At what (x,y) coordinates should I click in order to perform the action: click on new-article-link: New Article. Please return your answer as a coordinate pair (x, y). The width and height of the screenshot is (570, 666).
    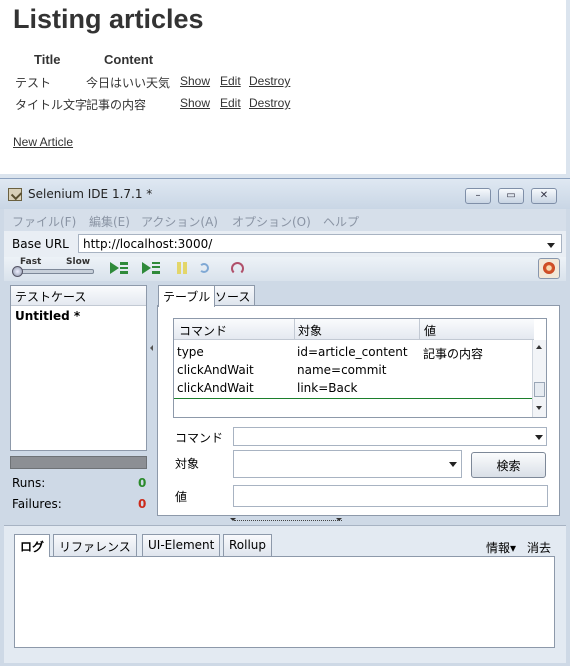
    Looking at the image, I should click on (43, 142).